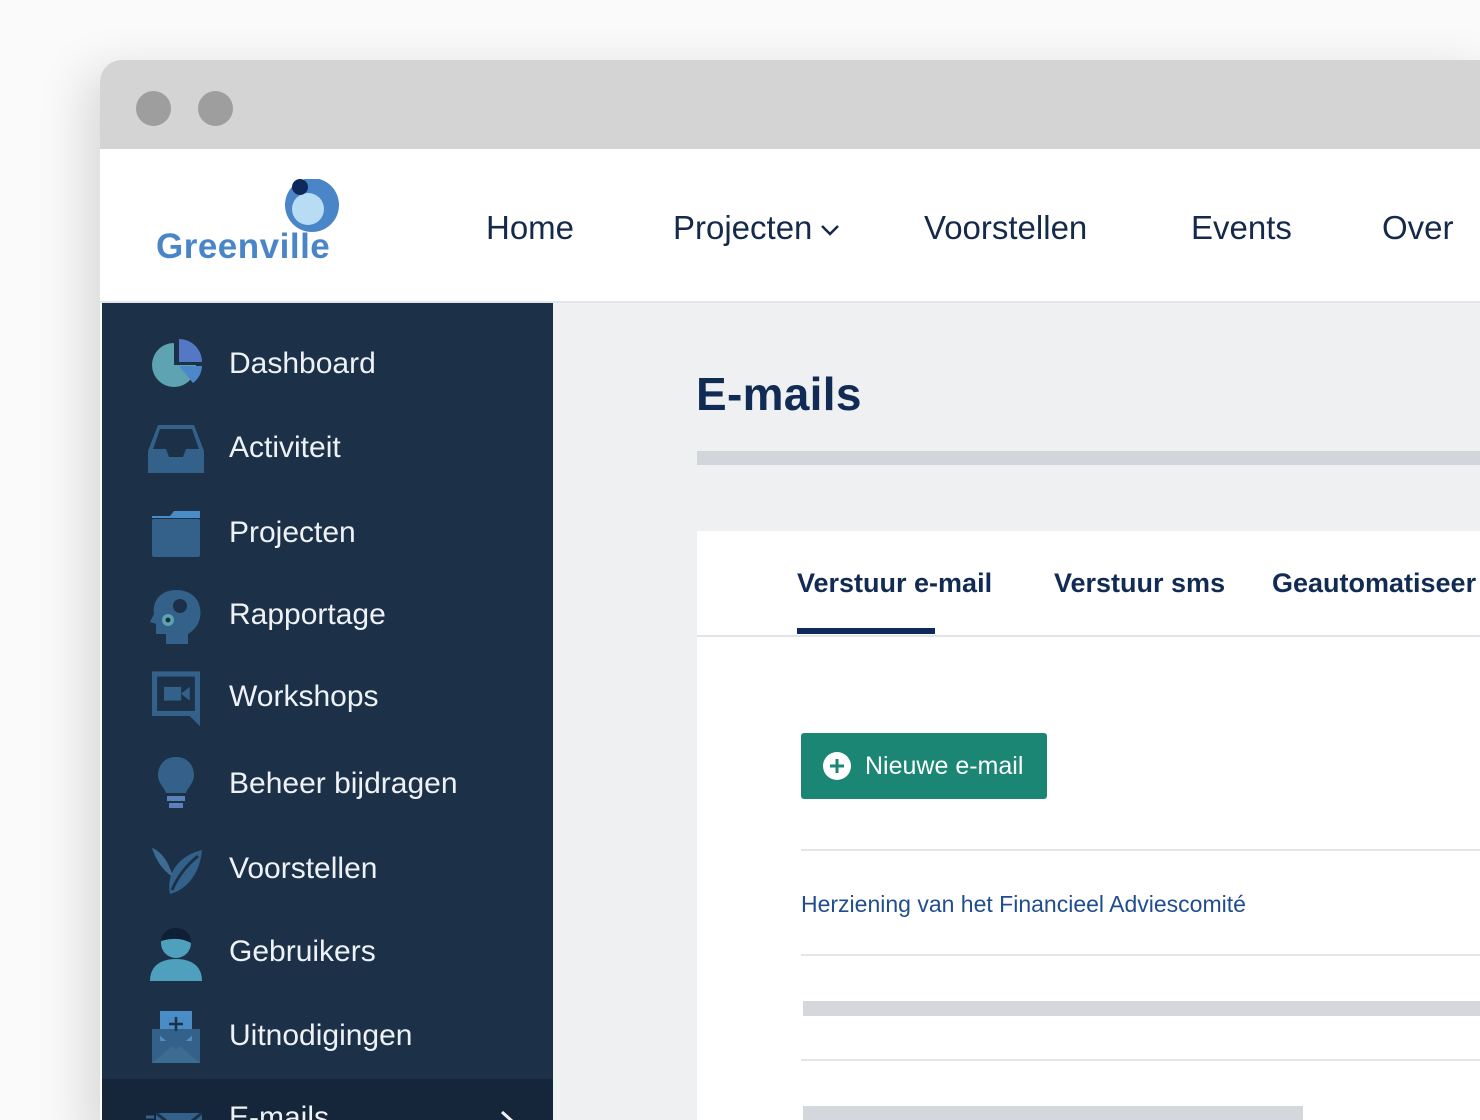 The width and height of the screenshot is (1480, 1120). What do you see at coordinates (1374, 583) in the screenshot?
I see `tab-automated: Geautomatiseer` at bounding box center [1374, 583].